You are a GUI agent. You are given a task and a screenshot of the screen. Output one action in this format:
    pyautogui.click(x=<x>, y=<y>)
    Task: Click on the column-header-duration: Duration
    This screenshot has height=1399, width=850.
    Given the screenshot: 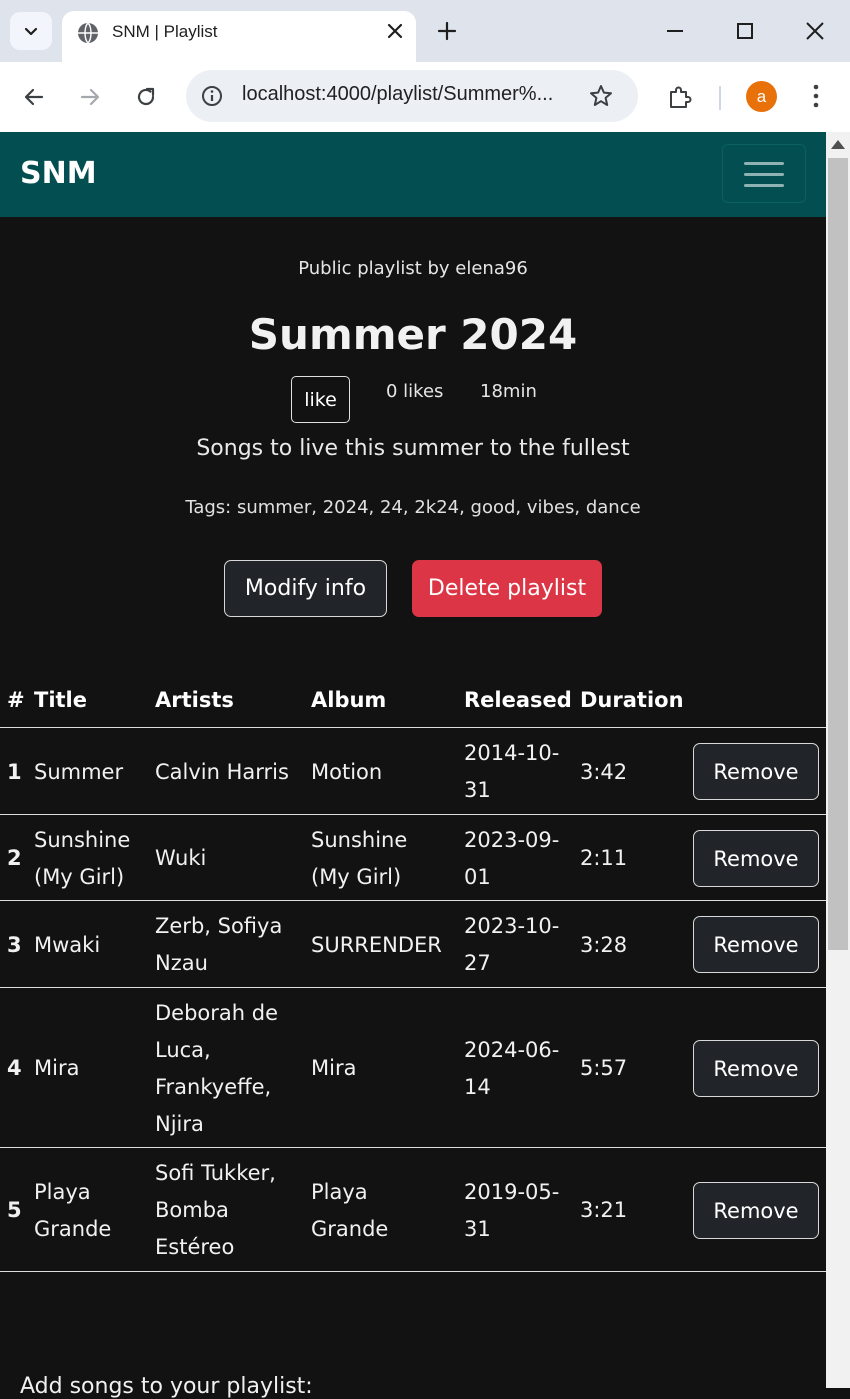 What is the action you would take?
    pyautogui.click(x=632, y=700)
    